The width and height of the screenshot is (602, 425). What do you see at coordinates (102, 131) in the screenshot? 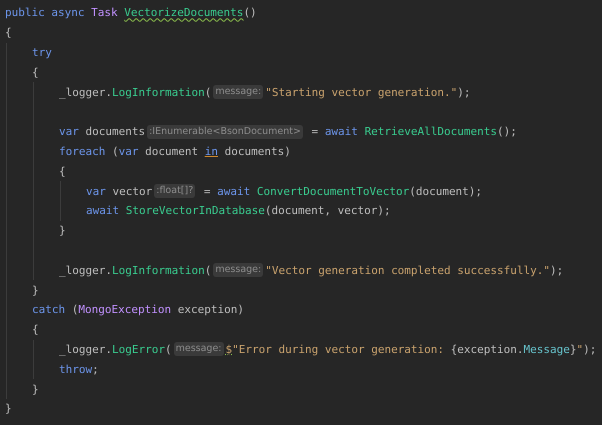
I see `code-text: var documents` at bounding box center [102, 131].